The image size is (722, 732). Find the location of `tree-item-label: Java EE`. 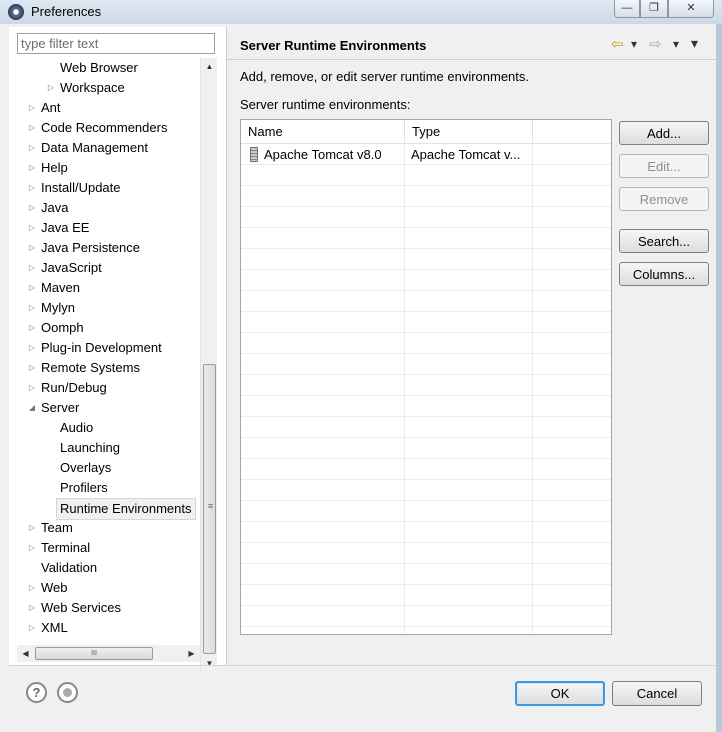

tree-item-label: Java EE is located at coordinates (65, 227).